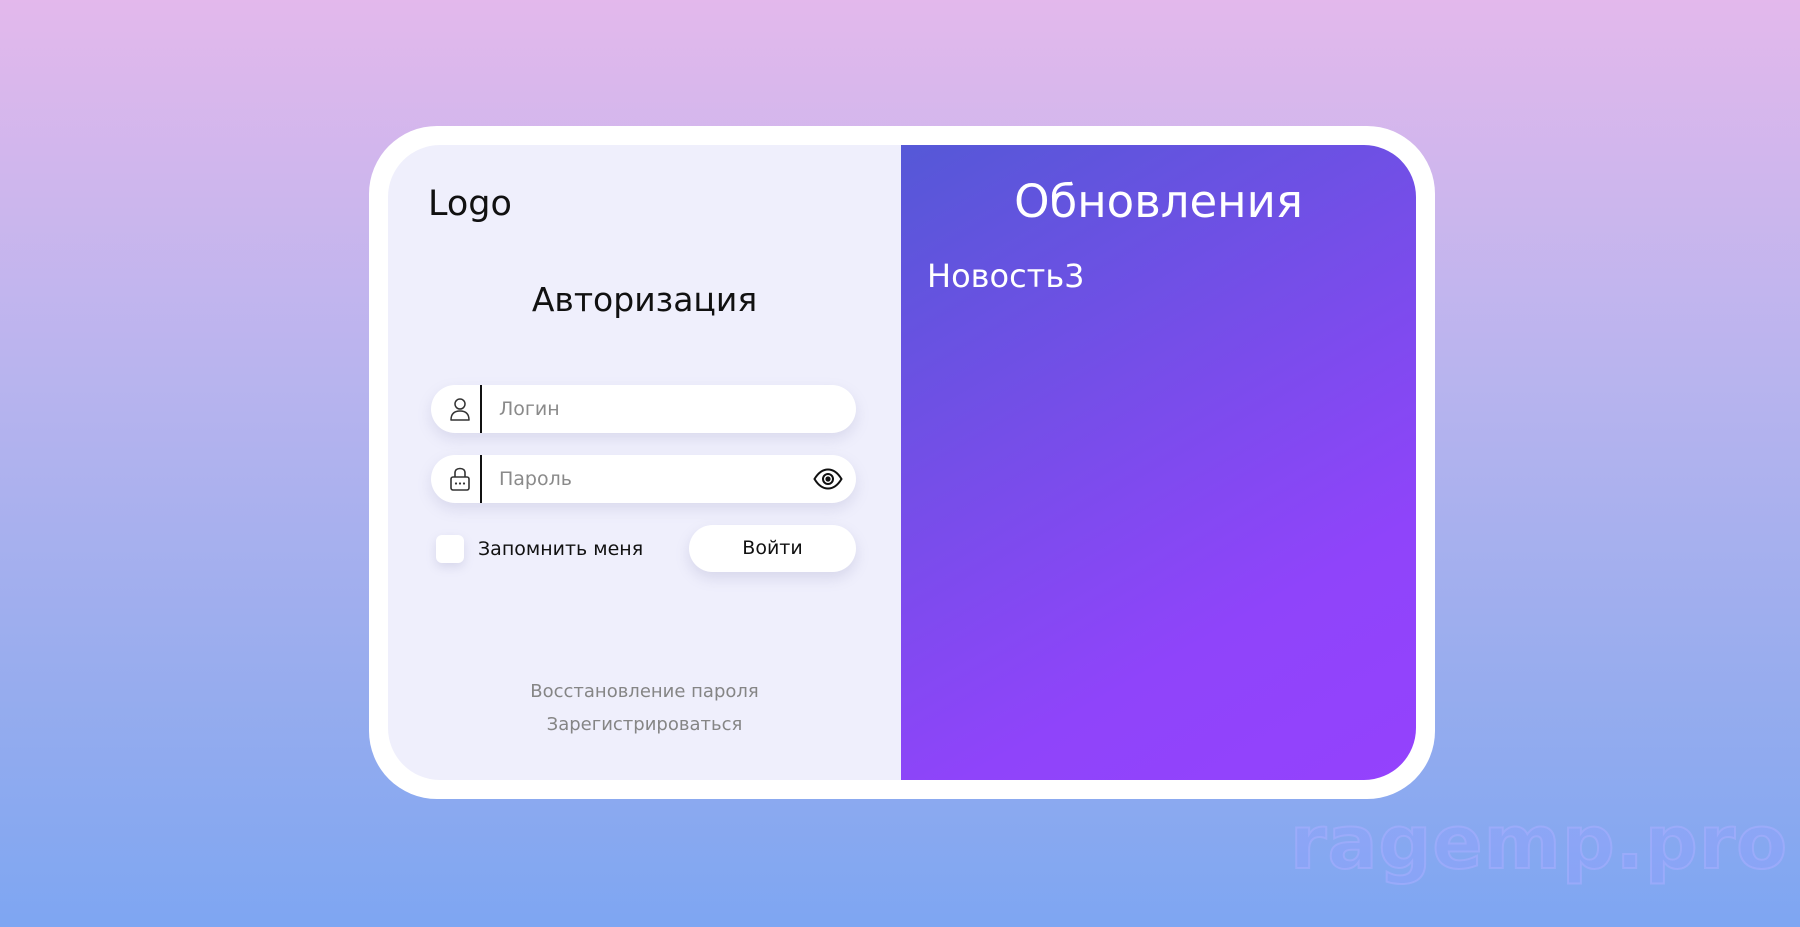  What do you see at coordinates (1539, 843) in the screenshot?
I see `watermark: ragemp.pro` at bounding box center [1539, 843].